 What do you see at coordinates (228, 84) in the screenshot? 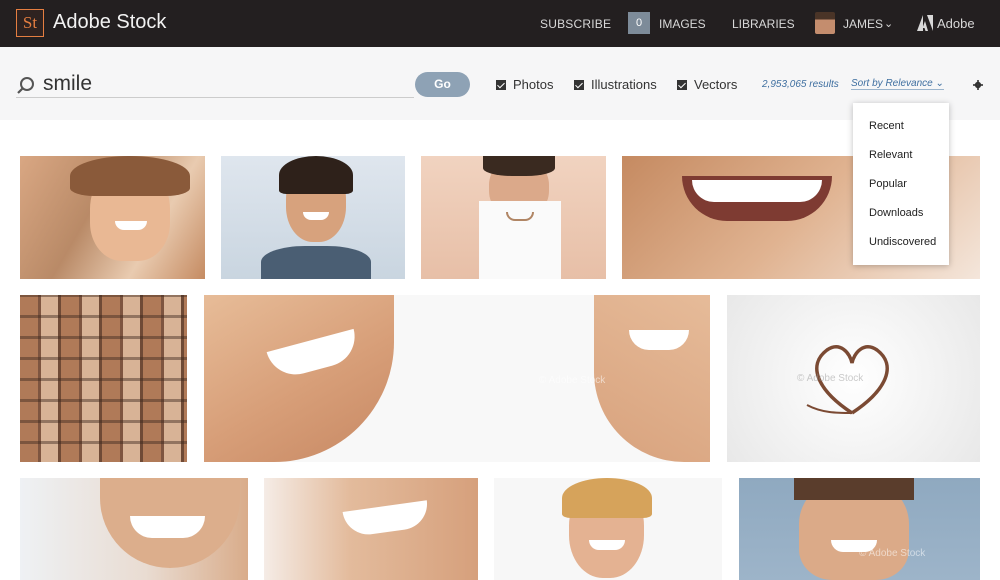
I see `search-input` at bounding box center [228, 84].